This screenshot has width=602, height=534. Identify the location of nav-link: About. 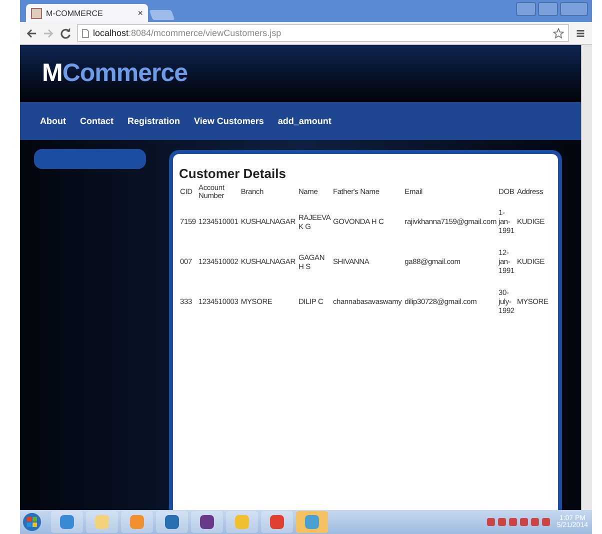
(53, 121).